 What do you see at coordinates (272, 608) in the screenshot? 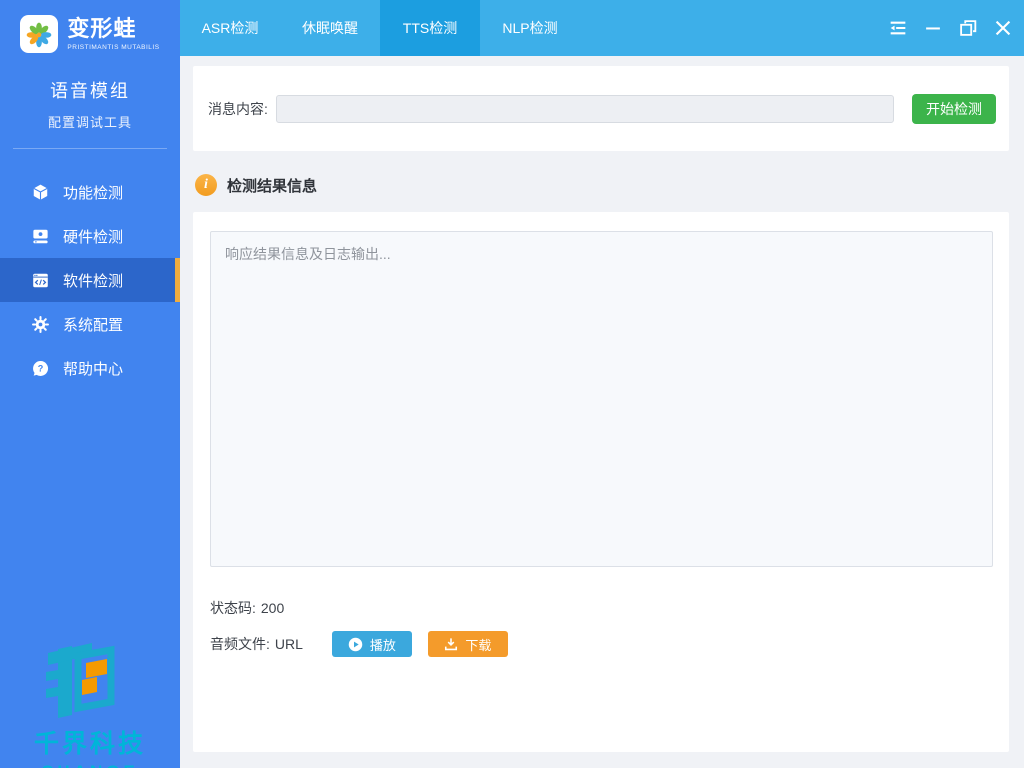
I see `status-value: 200` at bounding box center [272, 608].